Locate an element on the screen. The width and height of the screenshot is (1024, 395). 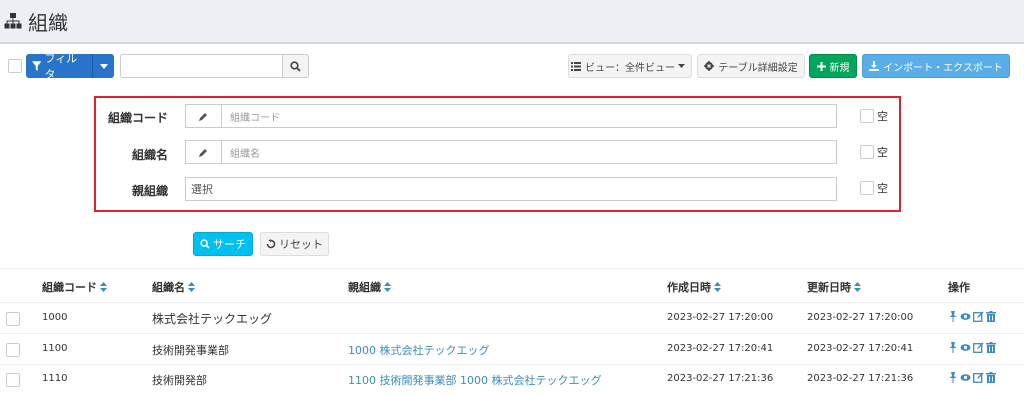
import-export-button: インポート・エクスポート is located at coordinates (936, 66).